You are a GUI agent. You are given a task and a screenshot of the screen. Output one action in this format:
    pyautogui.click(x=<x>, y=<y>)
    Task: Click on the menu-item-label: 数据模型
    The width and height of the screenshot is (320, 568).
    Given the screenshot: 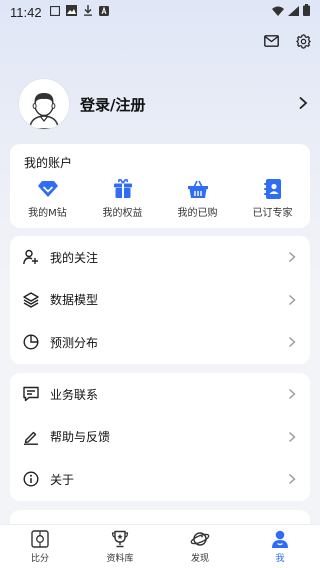 What is the action you would take?
    pyautogui.click(x=74, y=300)
    